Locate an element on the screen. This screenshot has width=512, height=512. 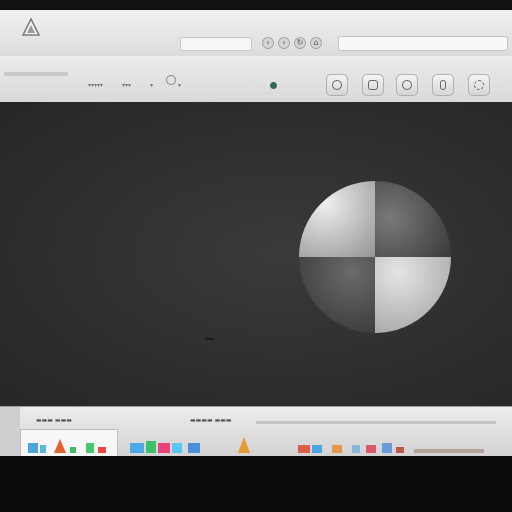
app-logo-icon is located at coordinates (31, 26).